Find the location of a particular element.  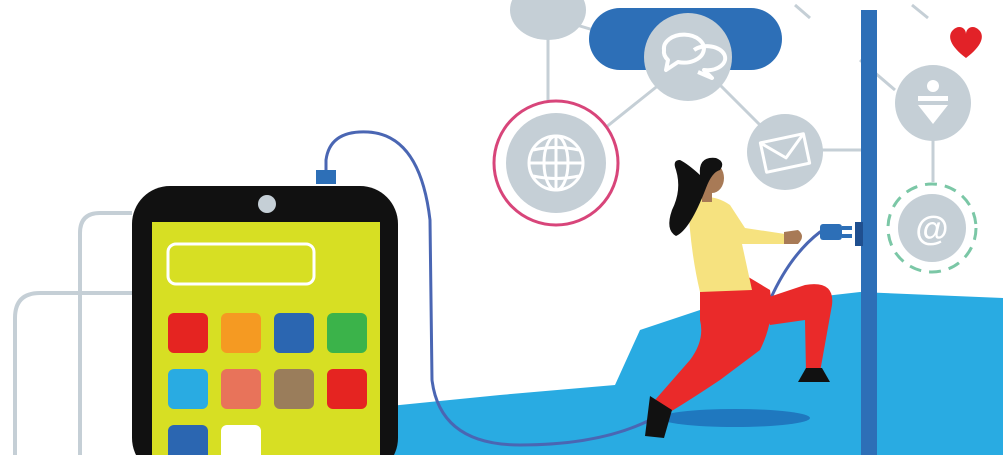

plug is located at coordinates (836, 232).